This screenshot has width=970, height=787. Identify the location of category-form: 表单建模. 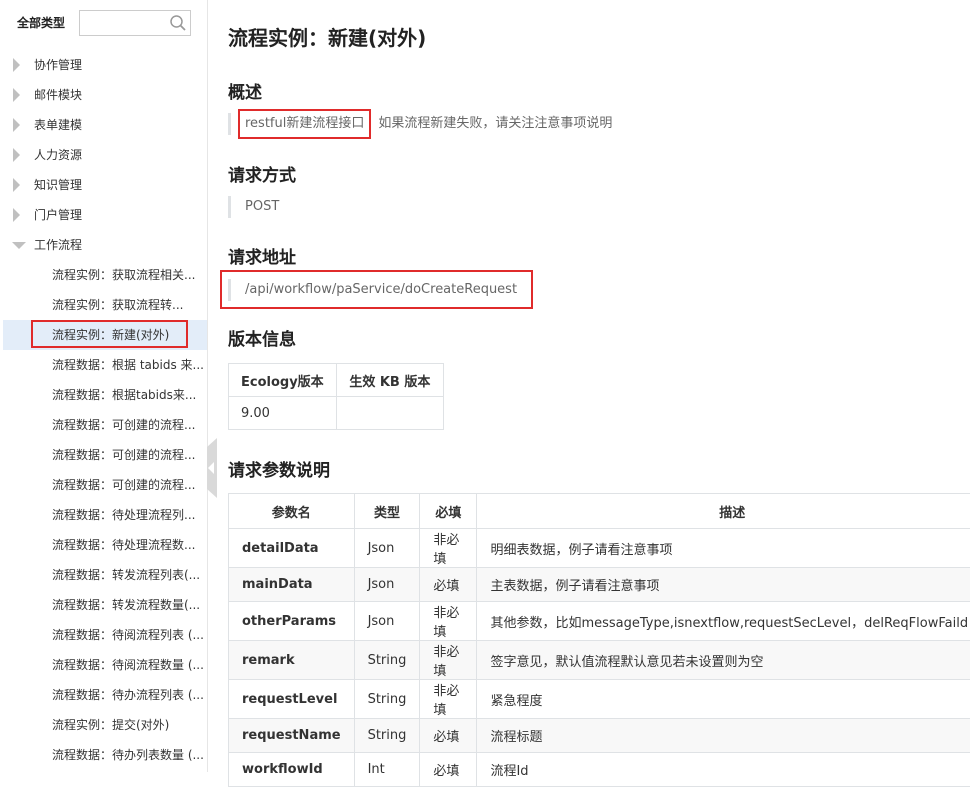
(103, 125).